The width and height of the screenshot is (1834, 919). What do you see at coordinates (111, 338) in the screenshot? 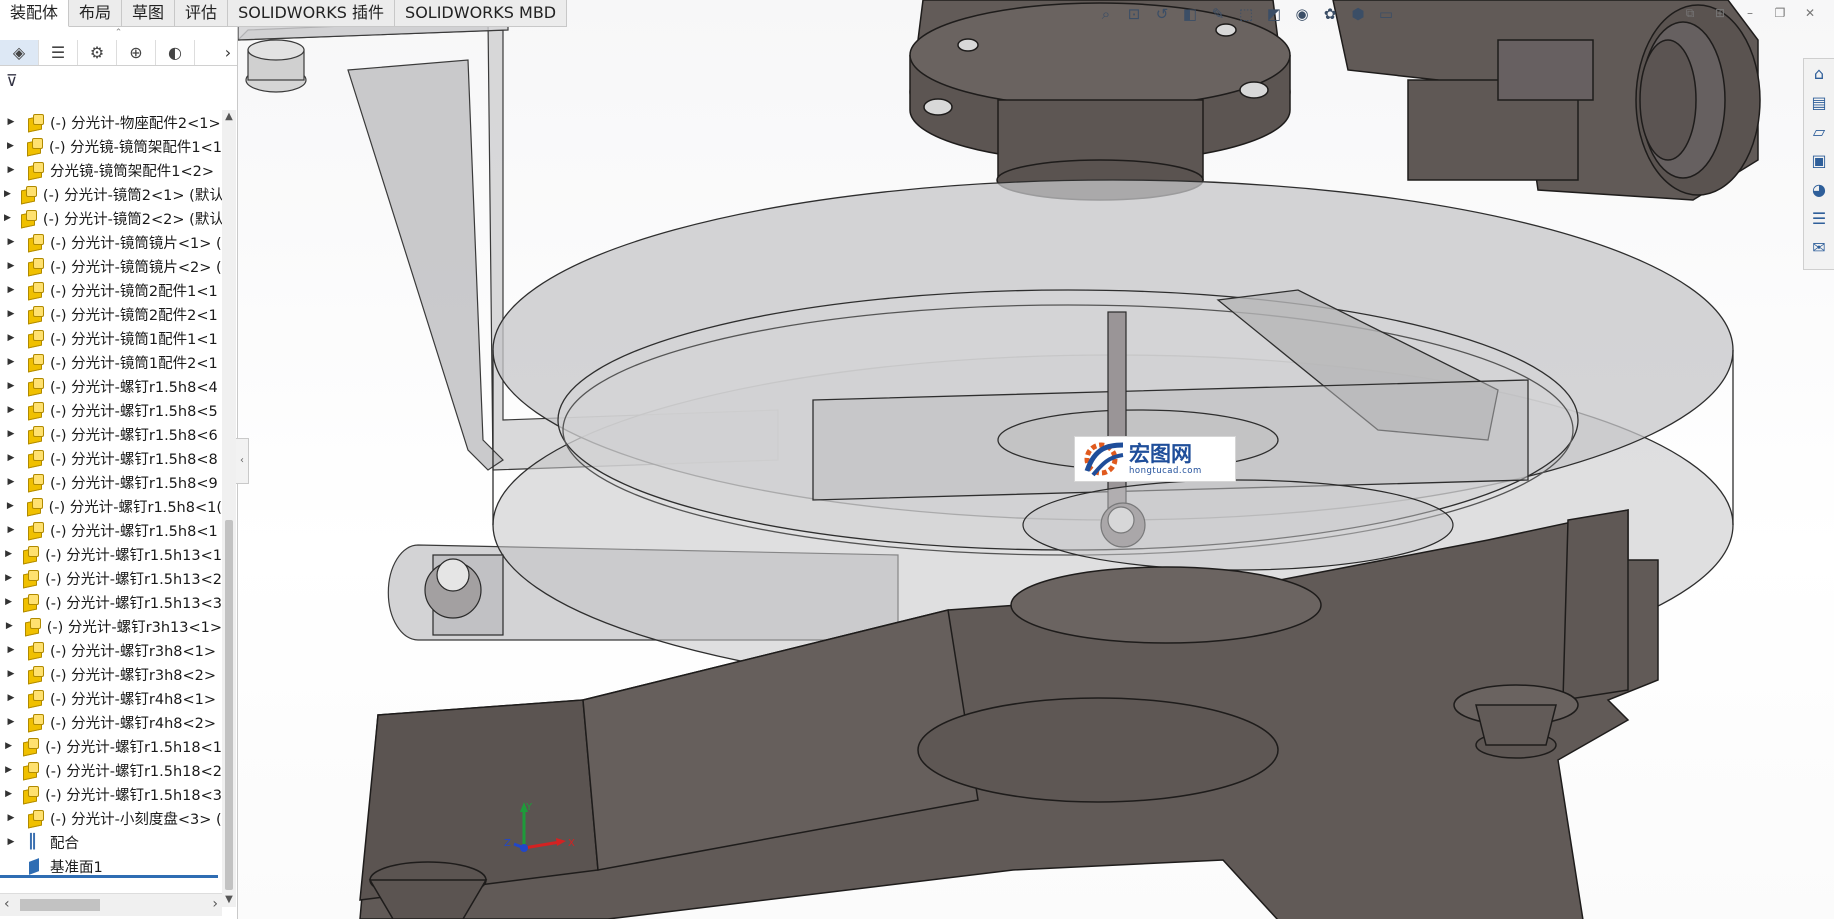
I see `tree-item: ▶ (-) 分光计-镜筒1配件1<1` at bounding box center [111, 338].